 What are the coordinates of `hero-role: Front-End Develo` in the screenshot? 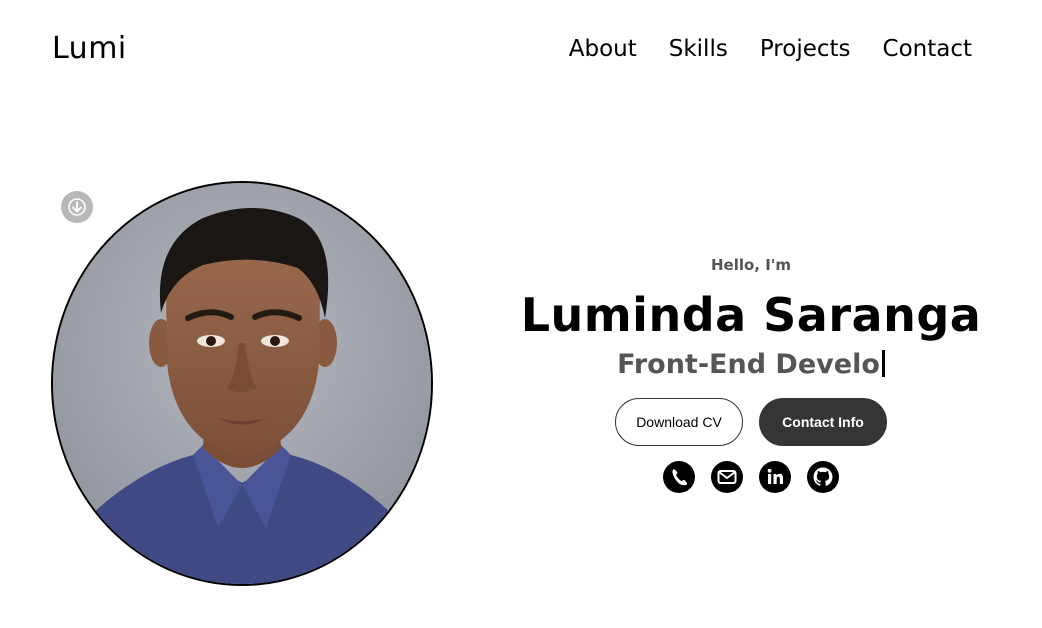 It's located at (751, 365).